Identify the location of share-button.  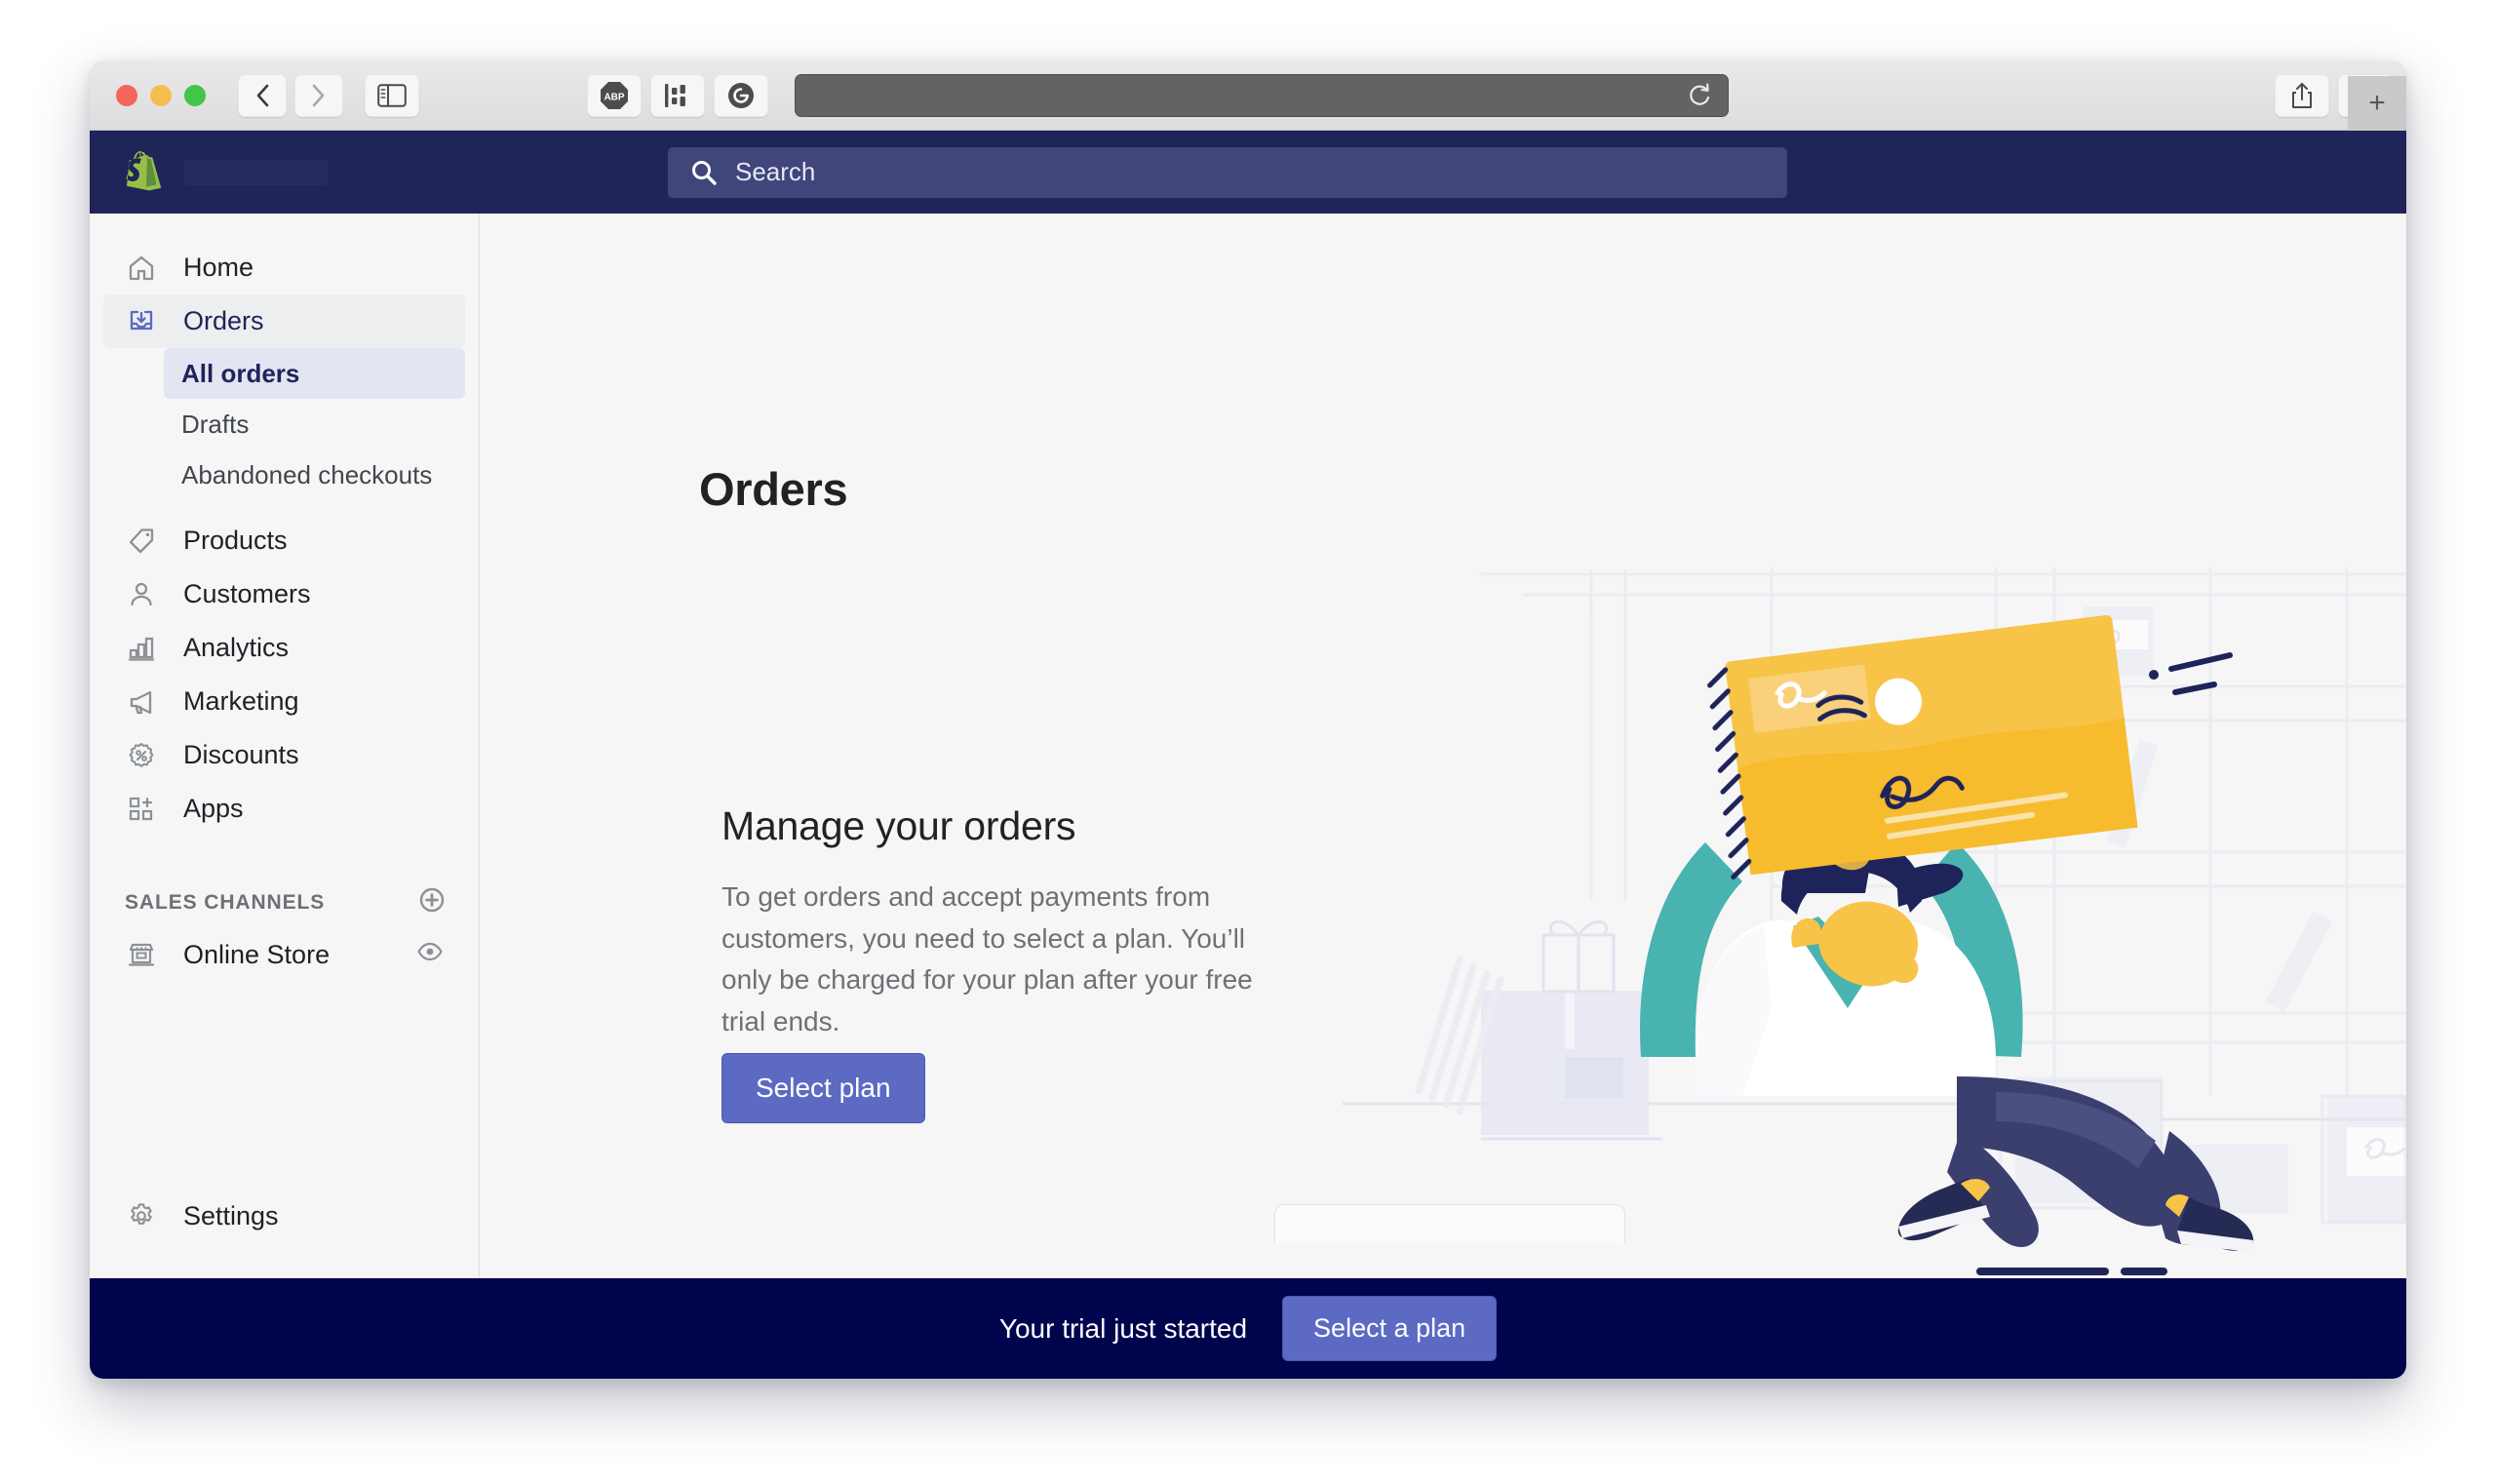
(2302, 95).